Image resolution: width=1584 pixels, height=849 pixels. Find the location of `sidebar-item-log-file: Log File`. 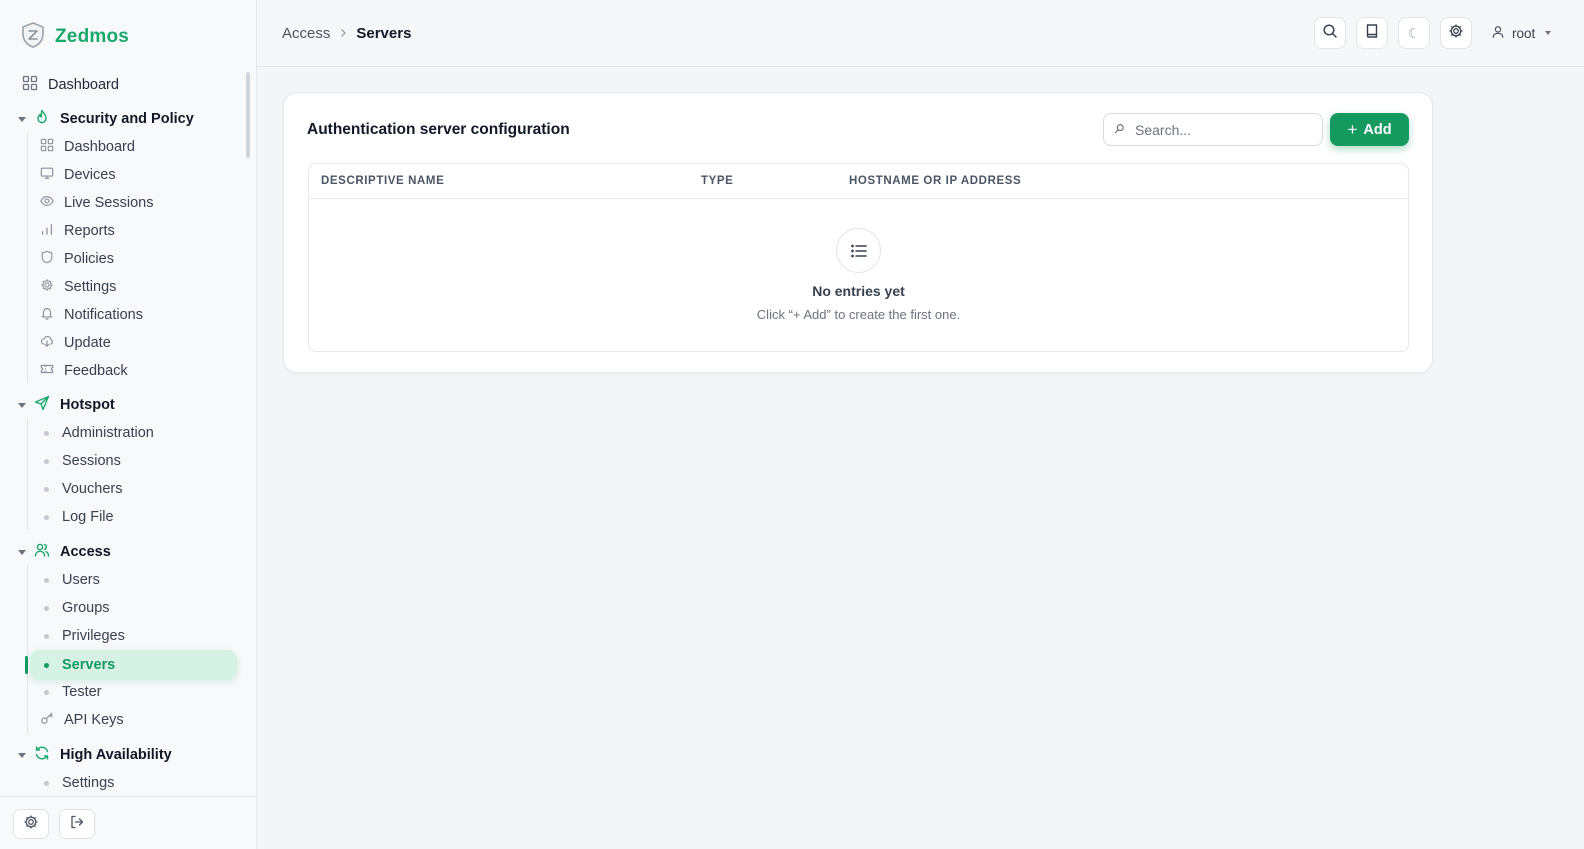

sidebar-item-log-file: Log File is located at coordinates (77, 517).